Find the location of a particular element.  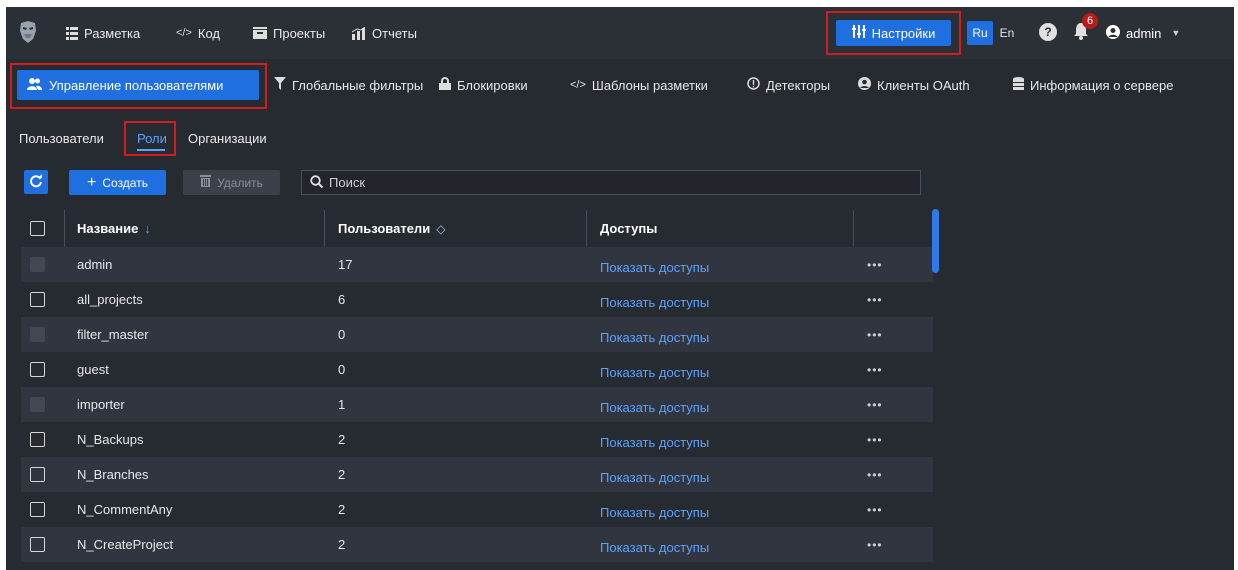

subnav-global-filters: Глобальные фильтры is located at coordinates (348, 85).